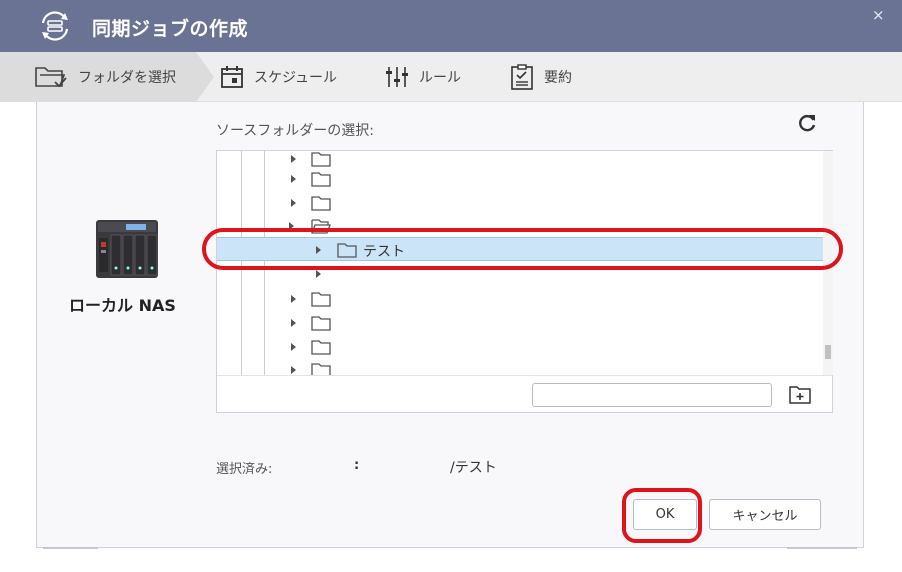 The width and height of the screenshot is (902, 572). Describe the element at coordinates (122, 305) in the screenshot. I see `device-label: ローカル NAS` at that location.